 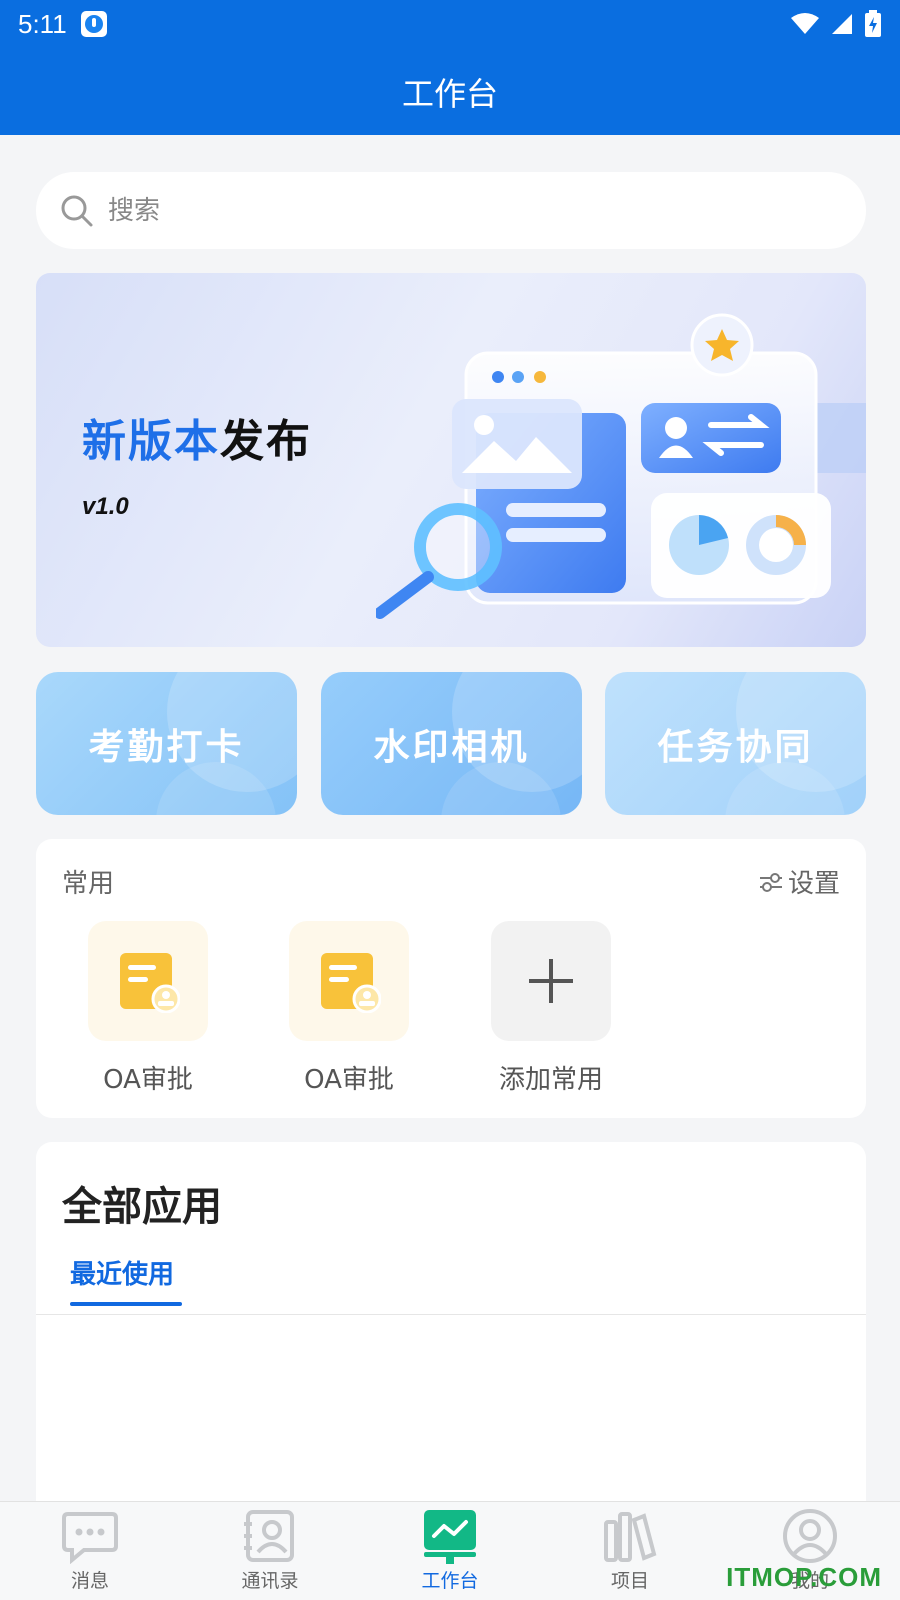 What do you see at coordinates (805, 23) in the screenshot?
I see `wifi-icon` at bounding box center [805, 23].